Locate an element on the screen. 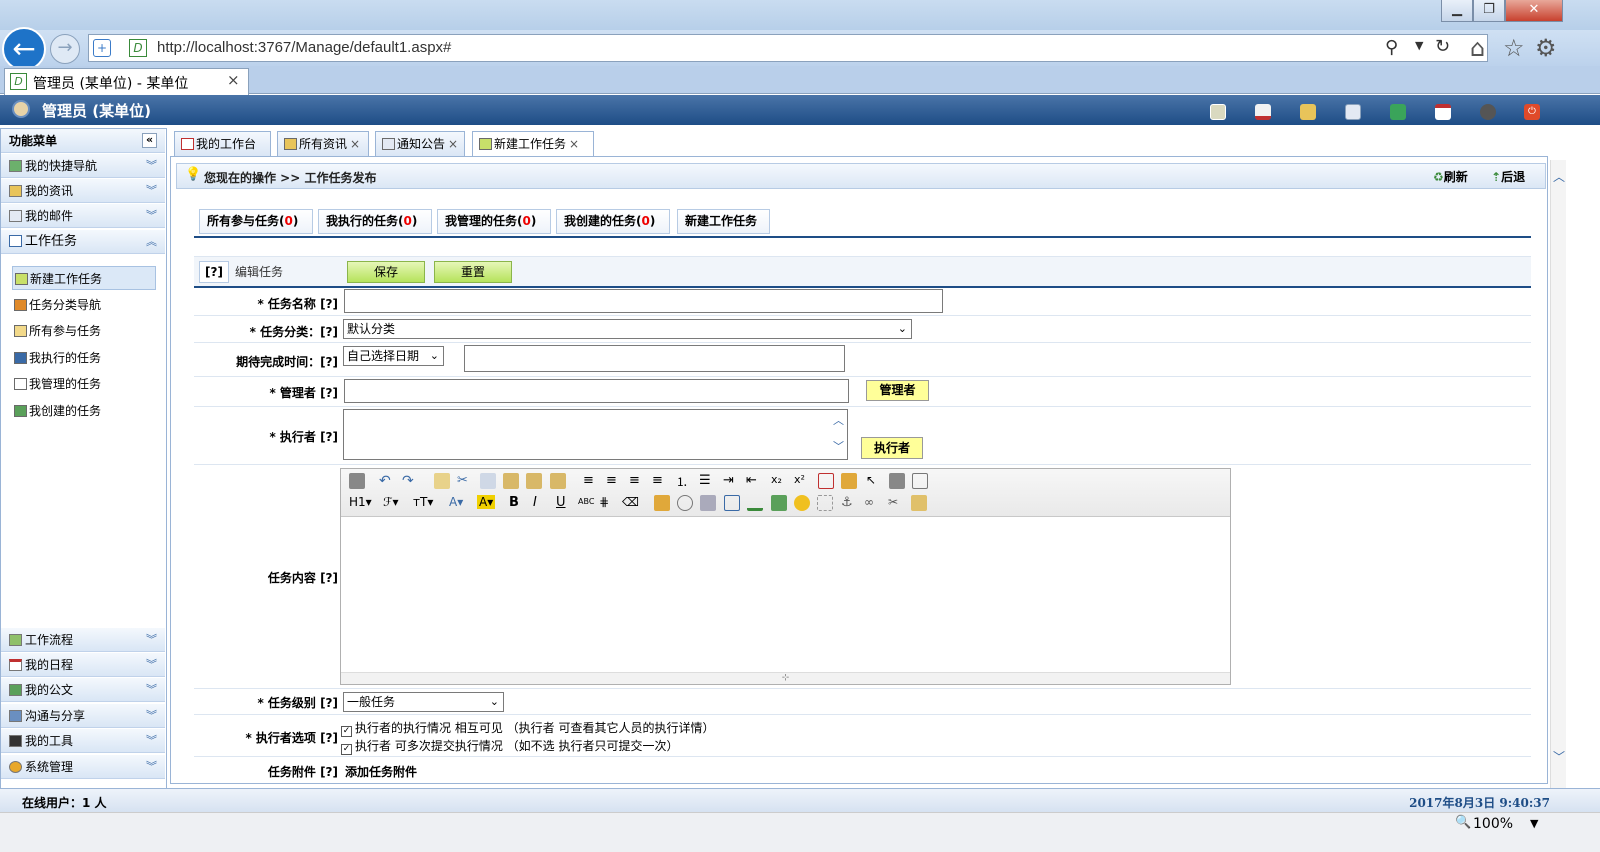  sidebar-item-documents: 我的公文 ︾ is located at coordinates (83, 690).